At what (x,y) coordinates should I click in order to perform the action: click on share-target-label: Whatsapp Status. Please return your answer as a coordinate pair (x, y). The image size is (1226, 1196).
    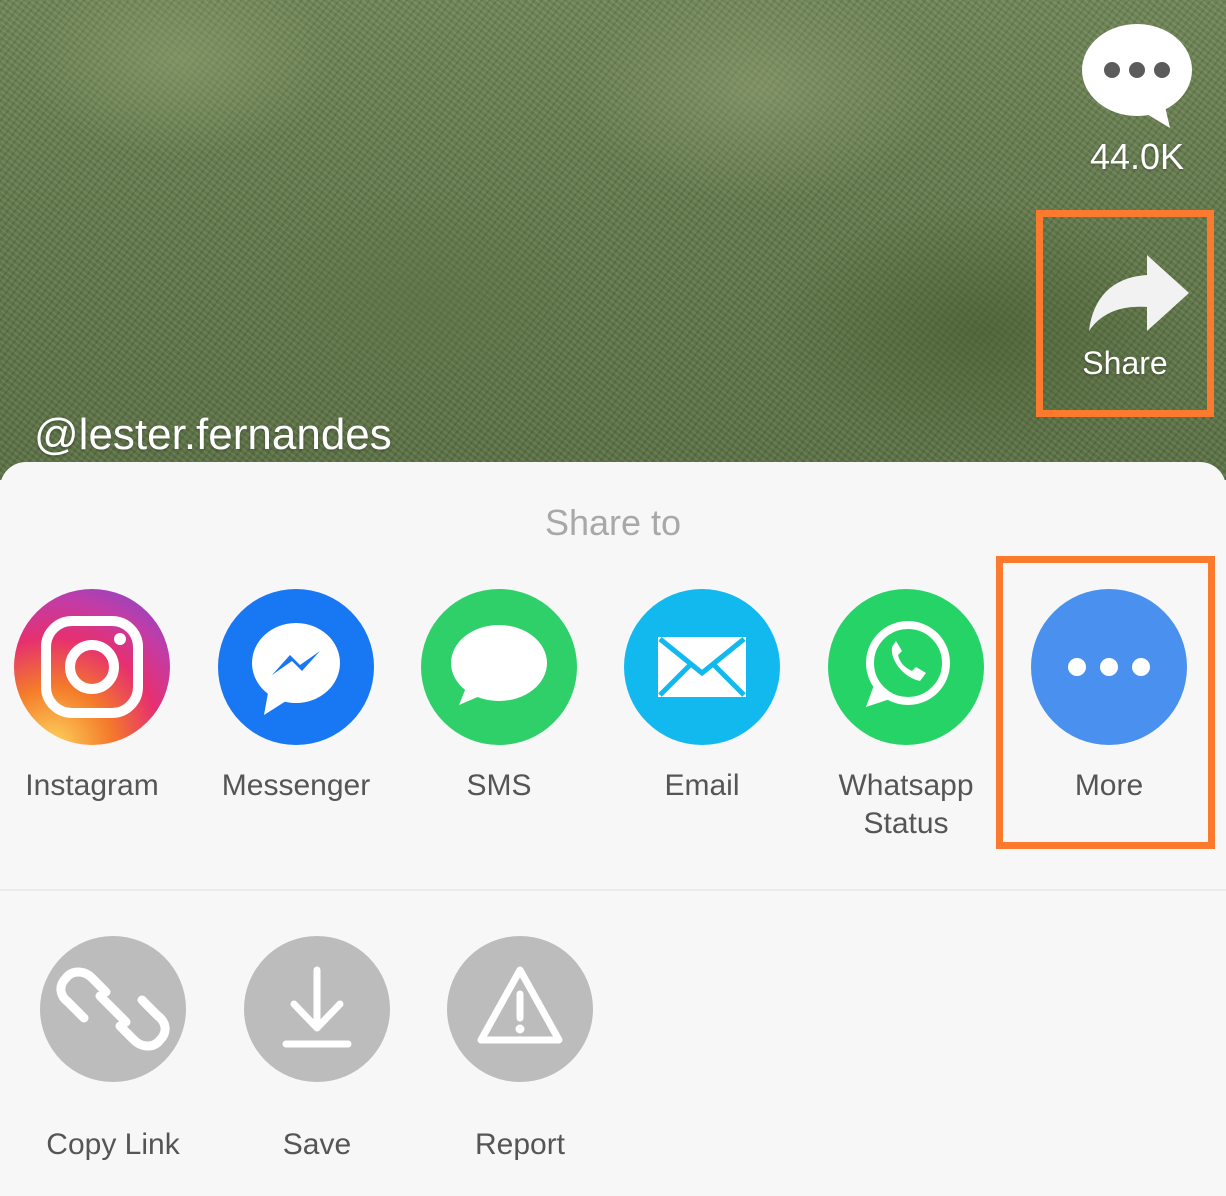
    Looking at the image, I should click on (906, 804).